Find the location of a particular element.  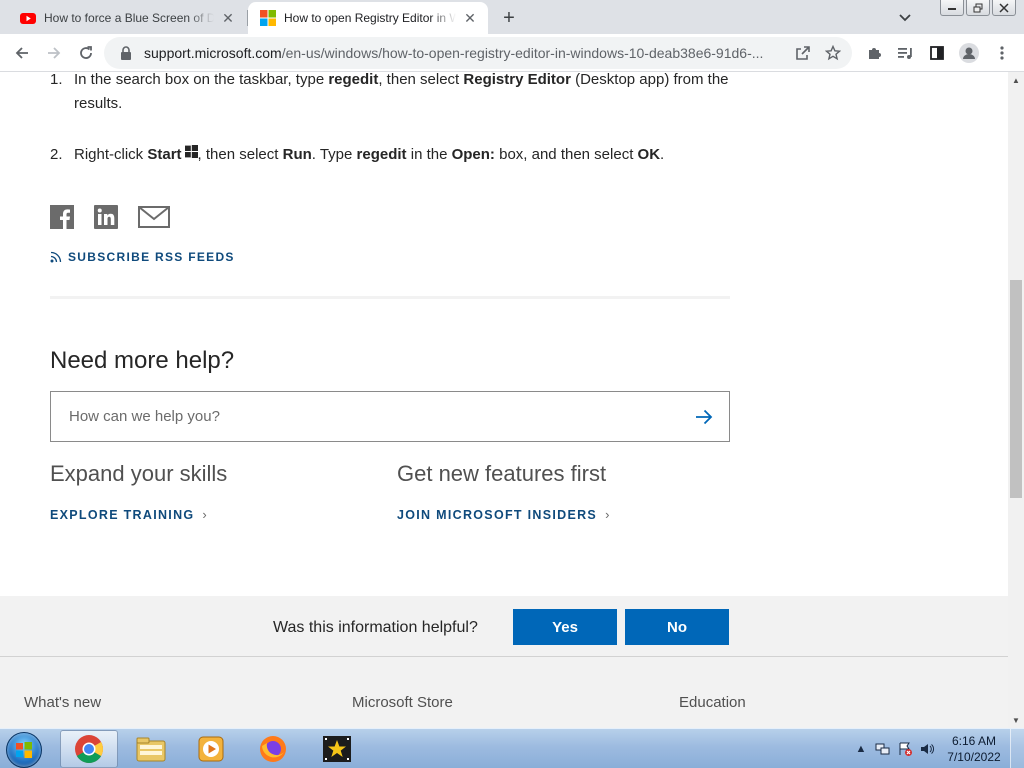

kebab-menu-icon is located at coordinates (1002, 53).